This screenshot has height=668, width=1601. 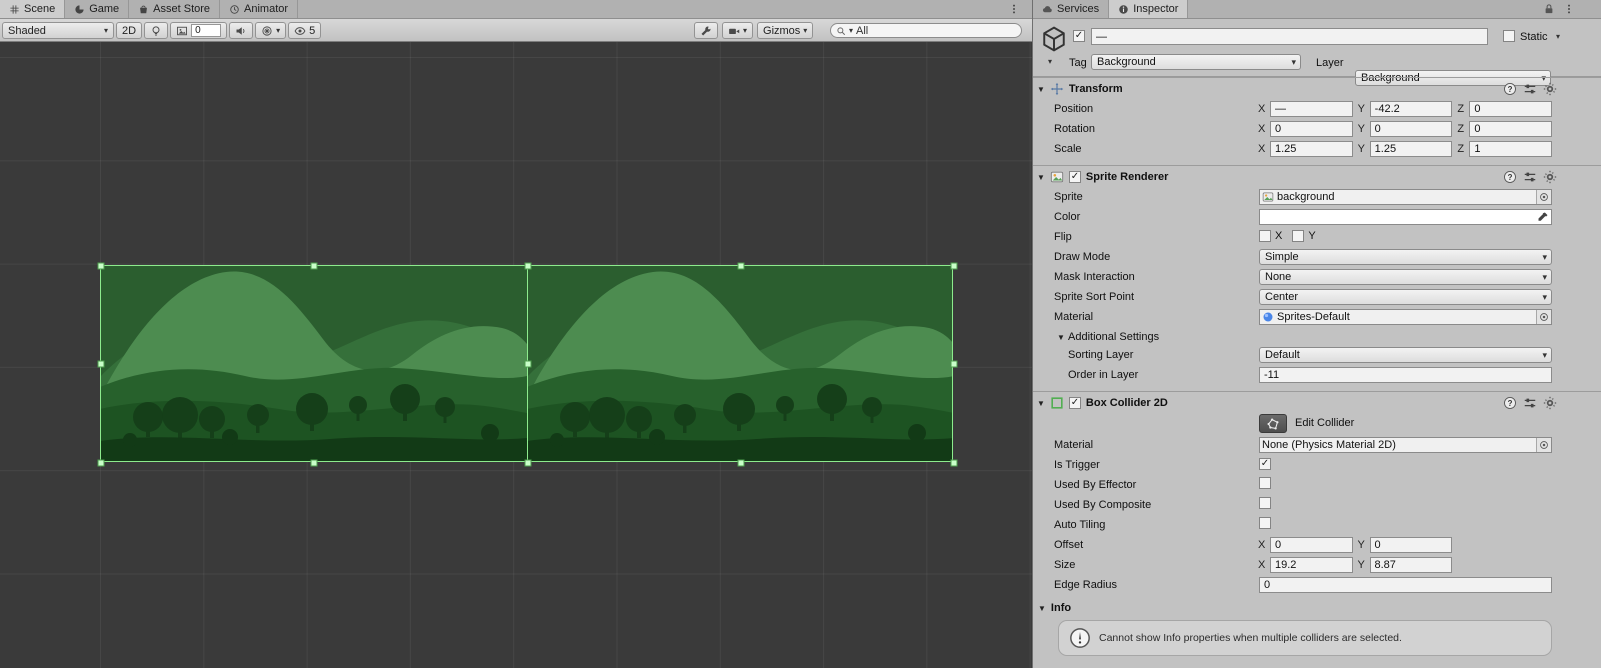 What do you see at coordinates (785, 30) in the screenshot?
I see `gizmos-dropdown: Gizmos ▾` at bounding box center [785, 30].